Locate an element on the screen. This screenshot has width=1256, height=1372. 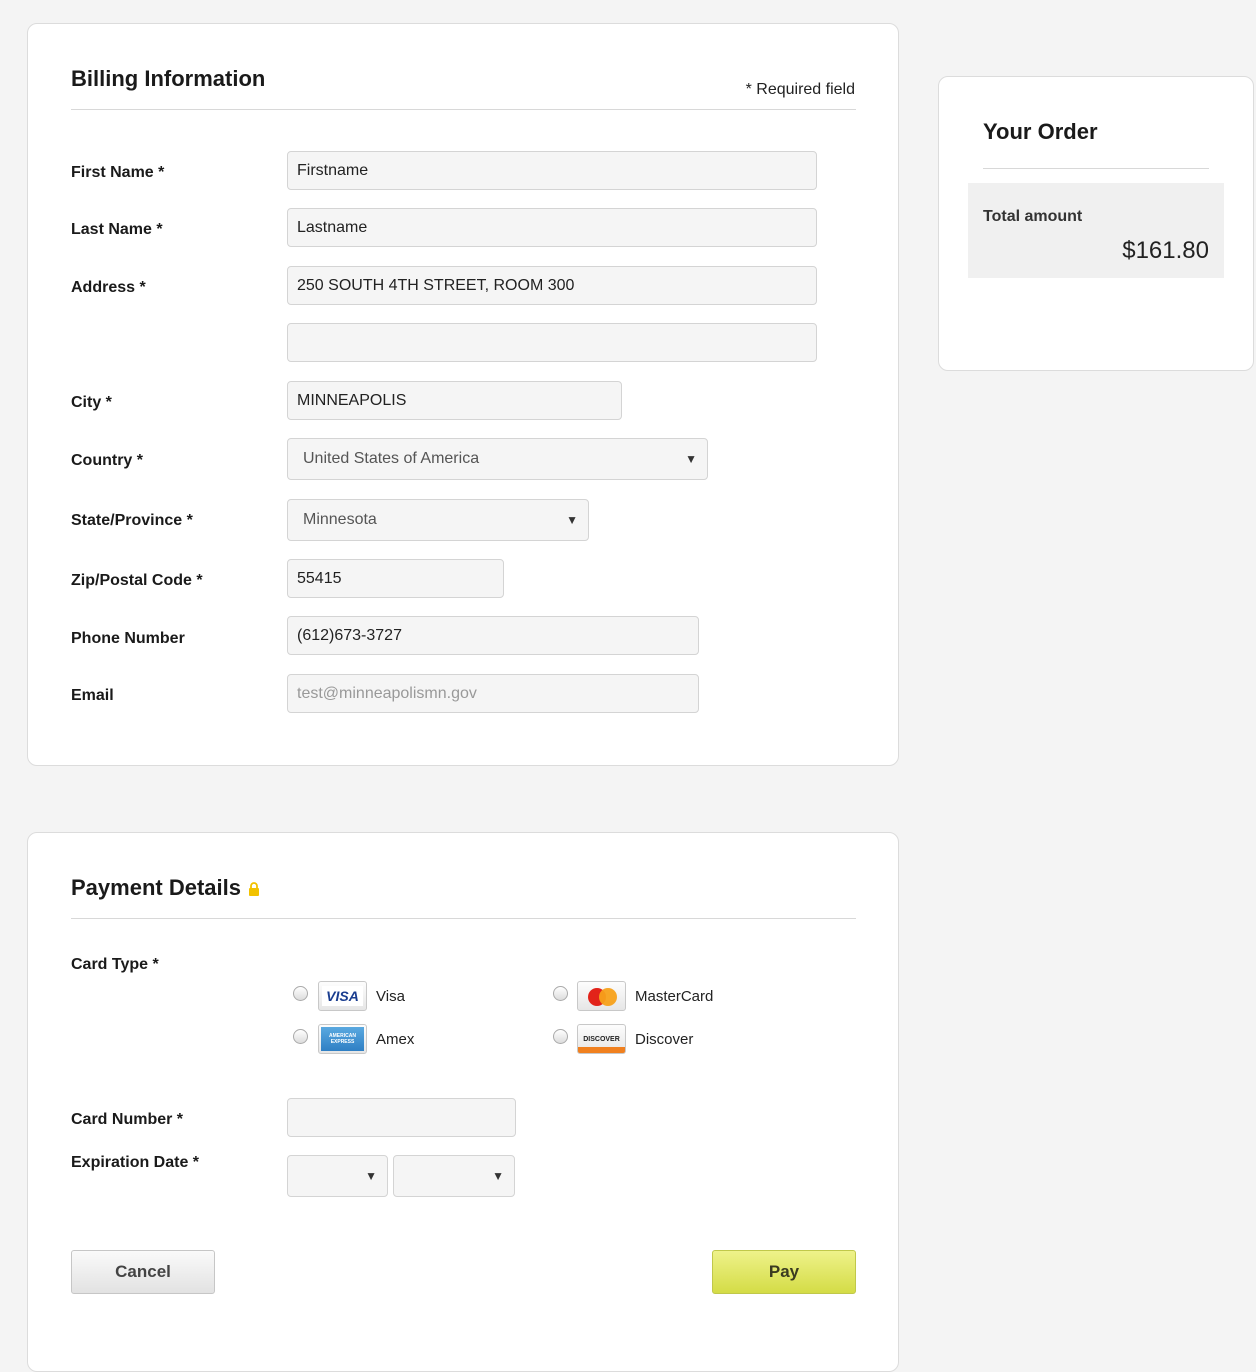
address-line1-input is located at coordinates (552, 285).